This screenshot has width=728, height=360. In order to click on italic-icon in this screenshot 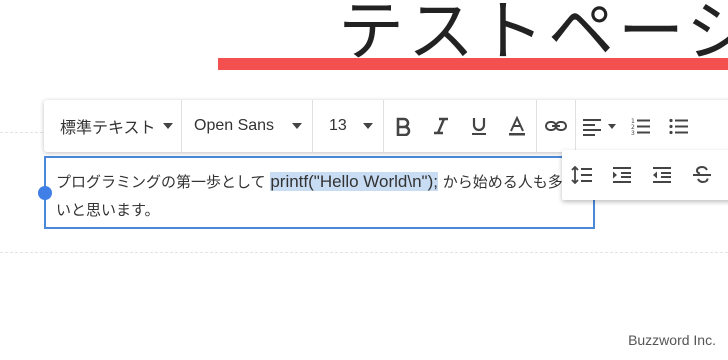, I will do `click(441, 126)`.